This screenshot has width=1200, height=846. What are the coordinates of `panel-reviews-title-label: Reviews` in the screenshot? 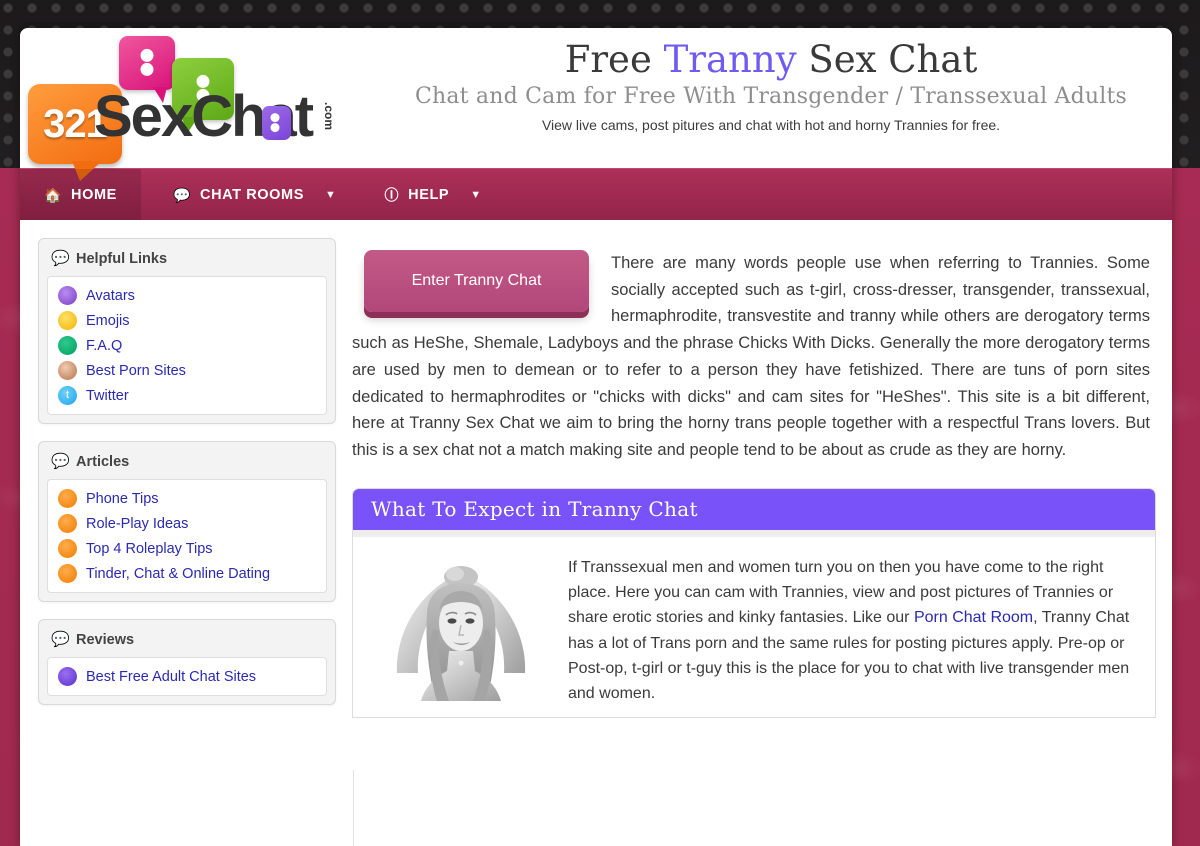 It's located at (105, 639).